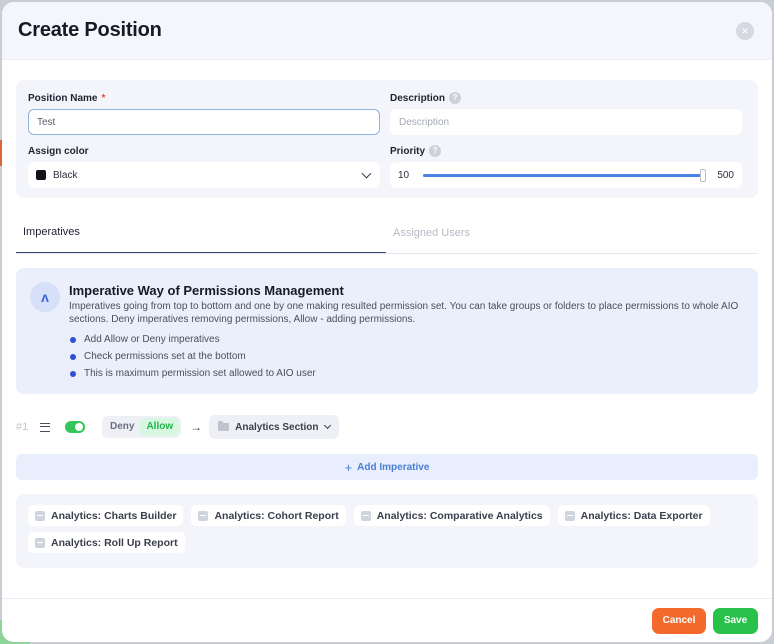  What do you see at coordinates (679, 620) in the screenshot?
I see `cancel-button: Cancel` at bounding box center [679, 620].